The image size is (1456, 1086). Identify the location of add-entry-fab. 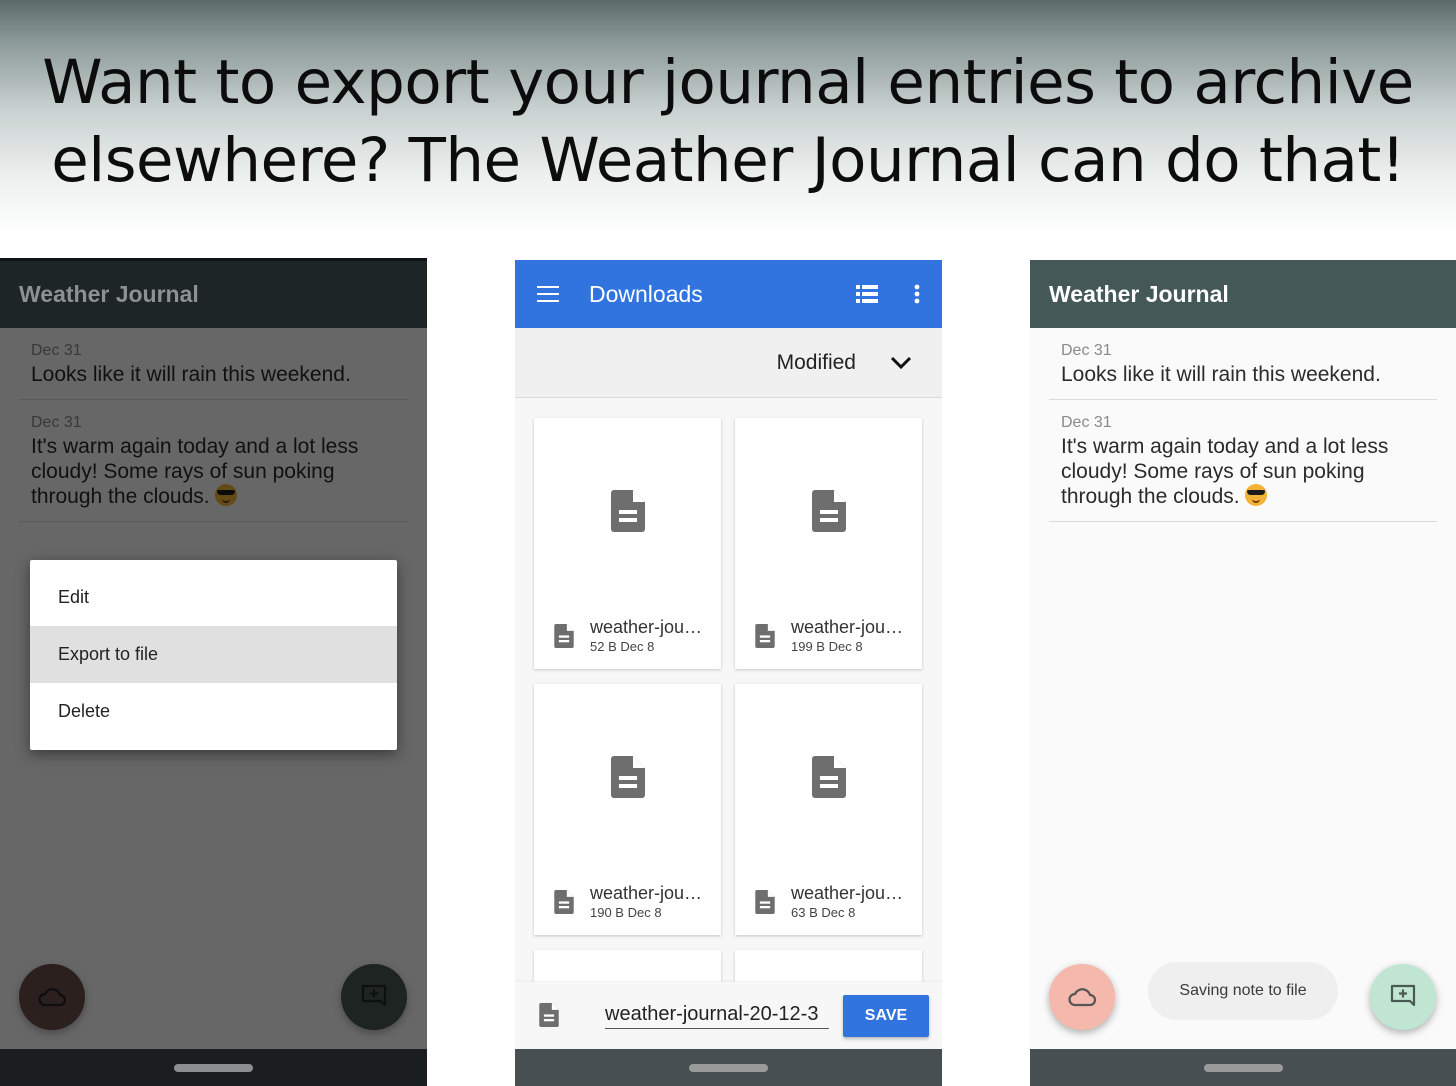
(1403, 997).